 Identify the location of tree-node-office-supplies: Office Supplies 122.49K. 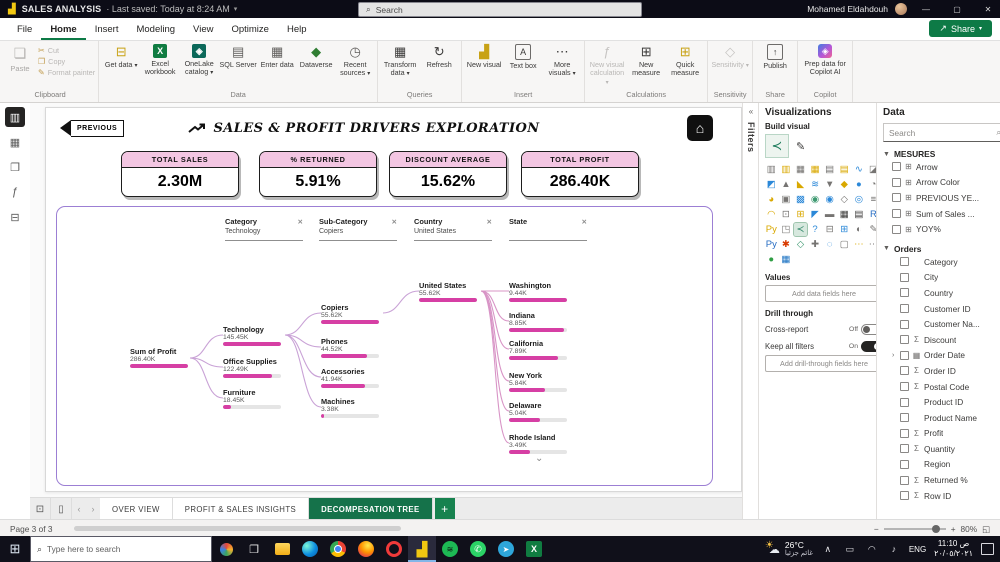
(255, 367).